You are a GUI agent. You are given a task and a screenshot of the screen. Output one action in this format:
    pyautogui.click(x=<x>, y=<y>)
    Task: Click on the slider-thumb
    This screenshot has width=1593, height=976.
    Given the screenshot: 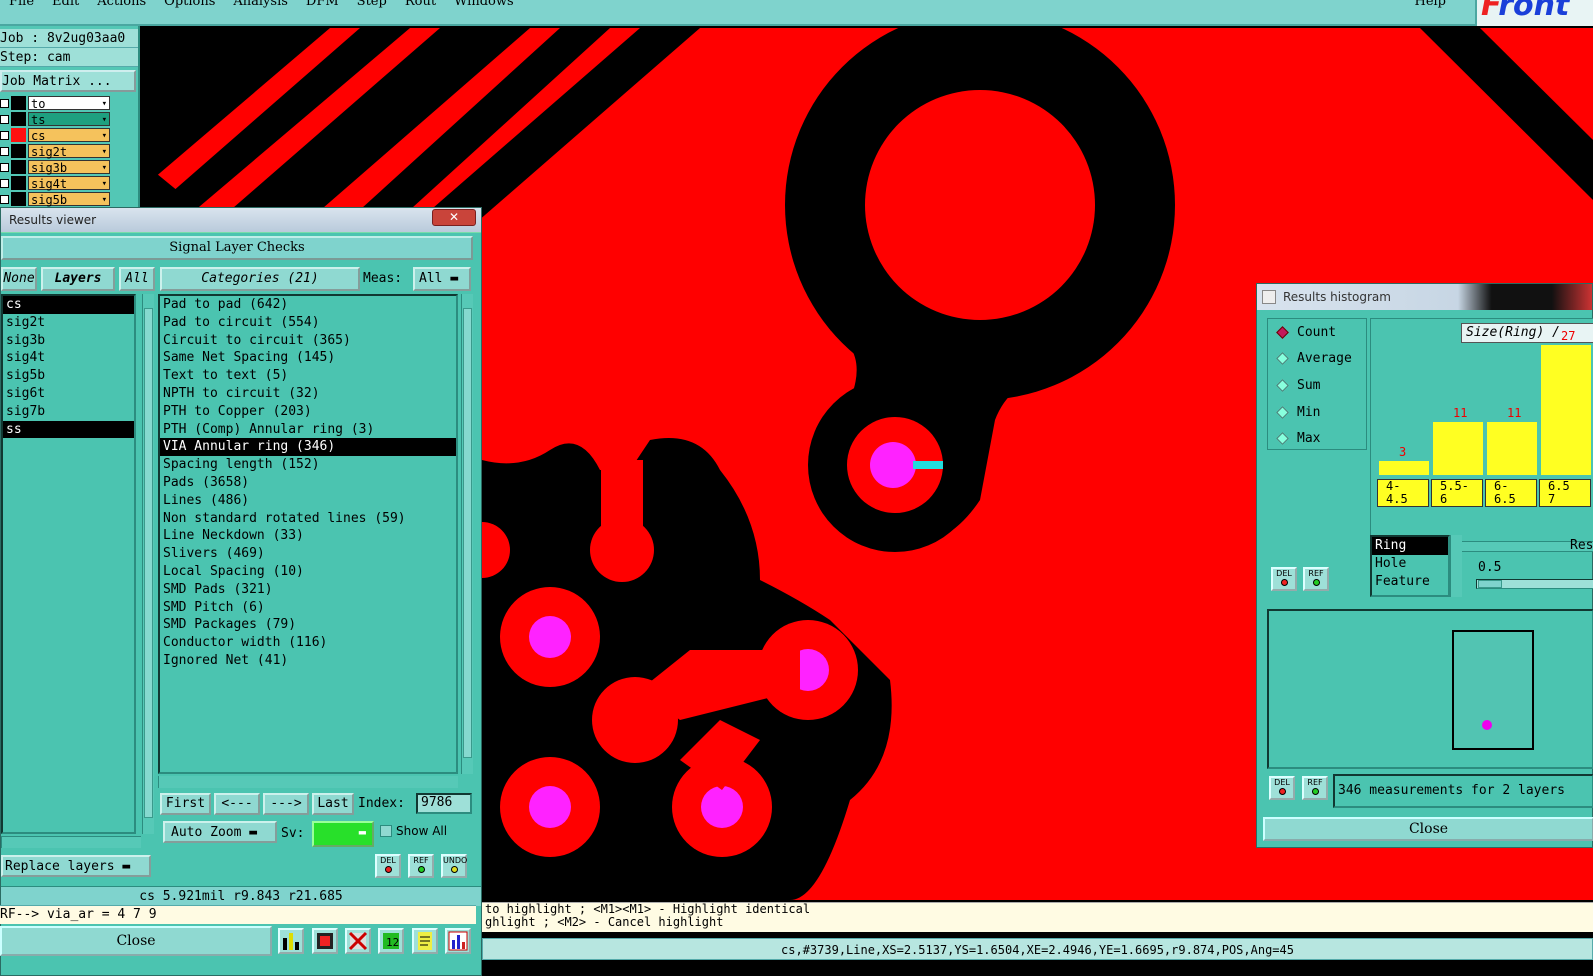 What is the action you would take?
    pyautogui.click(x=1490, y=584)
    